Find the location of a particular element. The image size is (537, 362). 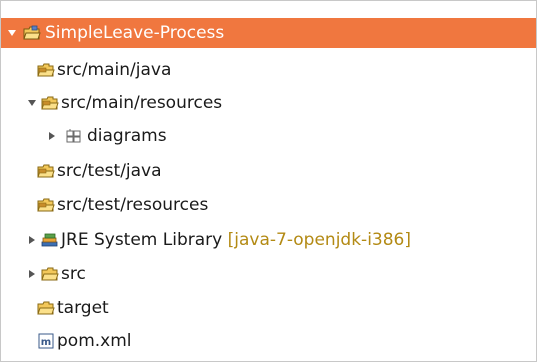

svg-text: m is located at coordinates (46, 342).